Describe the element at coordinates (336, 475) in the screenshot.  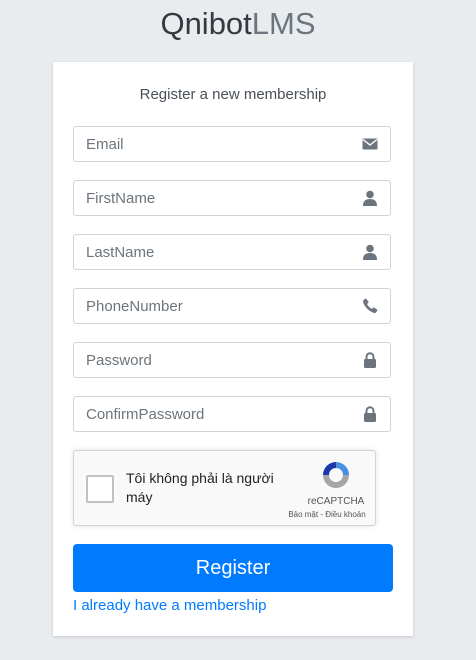
I see `recaptcha-logo-icon` at that location.